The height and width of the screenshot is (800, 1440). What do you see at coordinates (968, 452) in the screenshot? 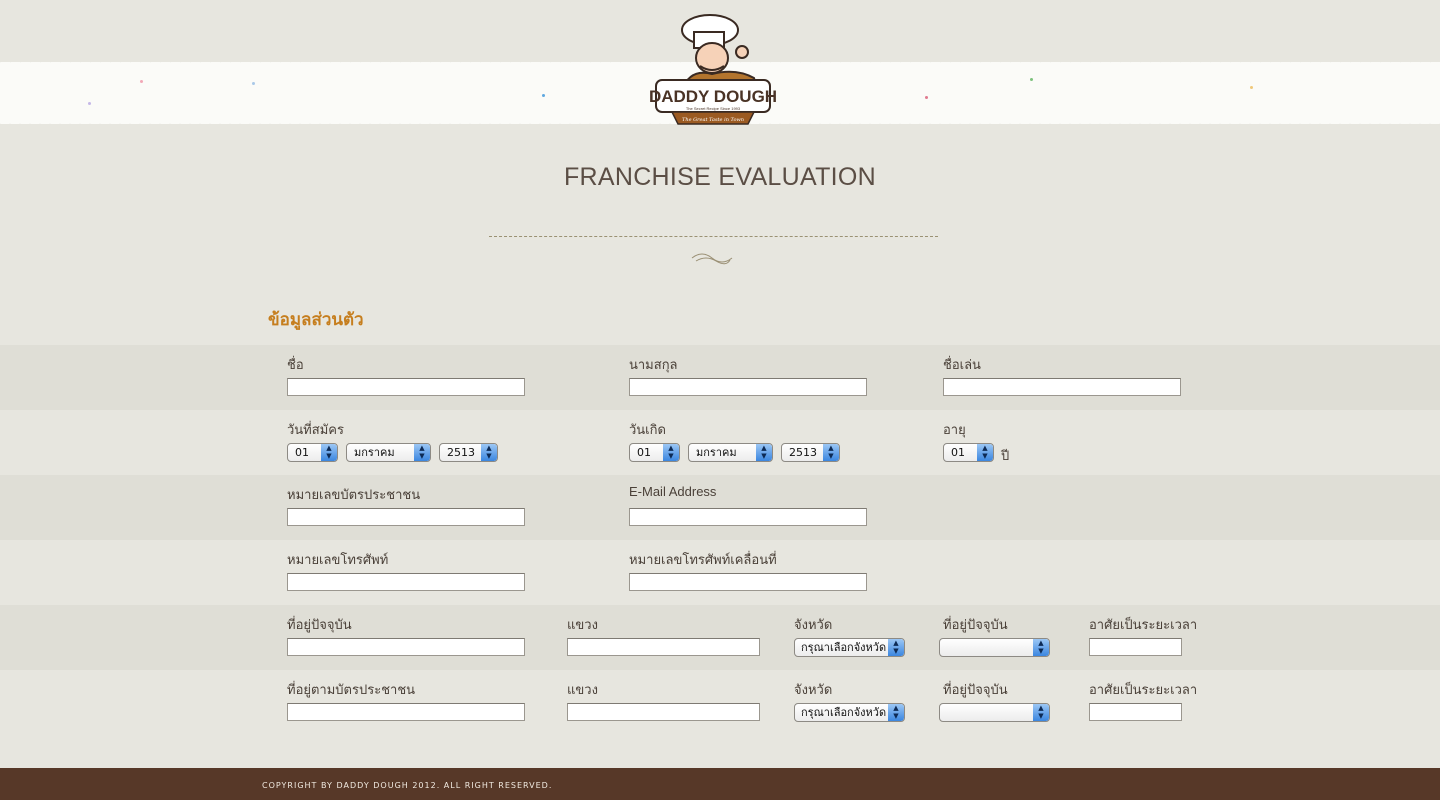
I see `age-select: 01 ▲ ▼` at bounding box center [968, 452].